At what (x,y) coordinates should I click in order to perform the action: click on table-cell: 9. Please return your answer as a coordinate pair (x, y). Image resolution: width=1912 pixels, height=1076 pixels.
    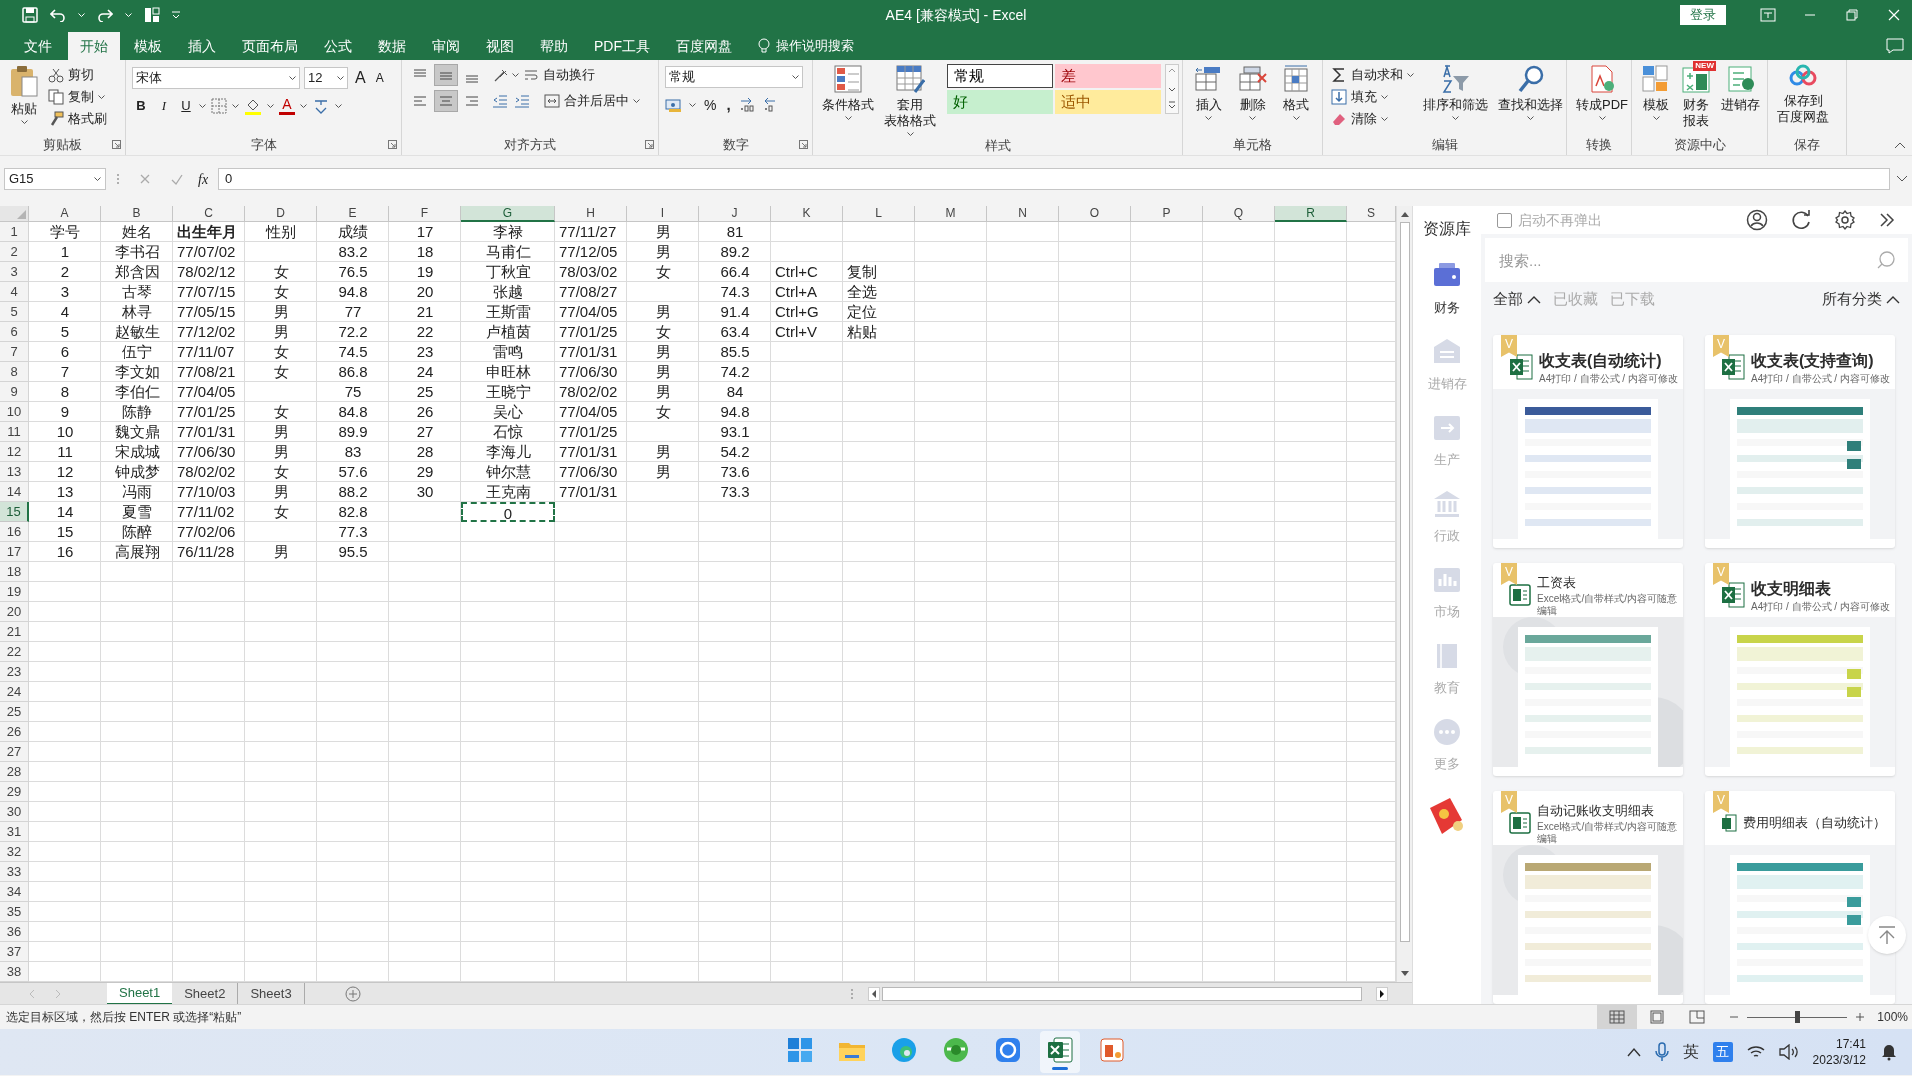
    Looking at the image, I should click on (65, 412).